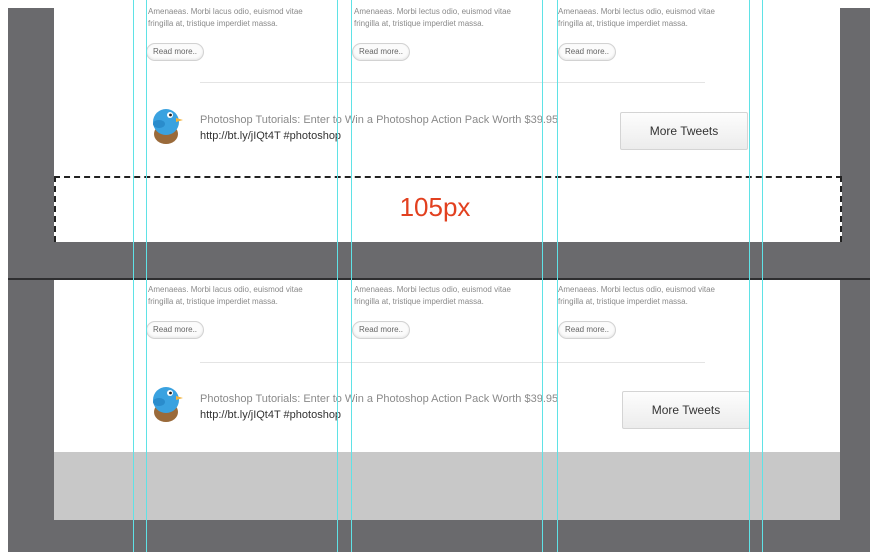 The width and height of the screenshot is (870, 552). I want to click on frame-left, so click(31, 280).